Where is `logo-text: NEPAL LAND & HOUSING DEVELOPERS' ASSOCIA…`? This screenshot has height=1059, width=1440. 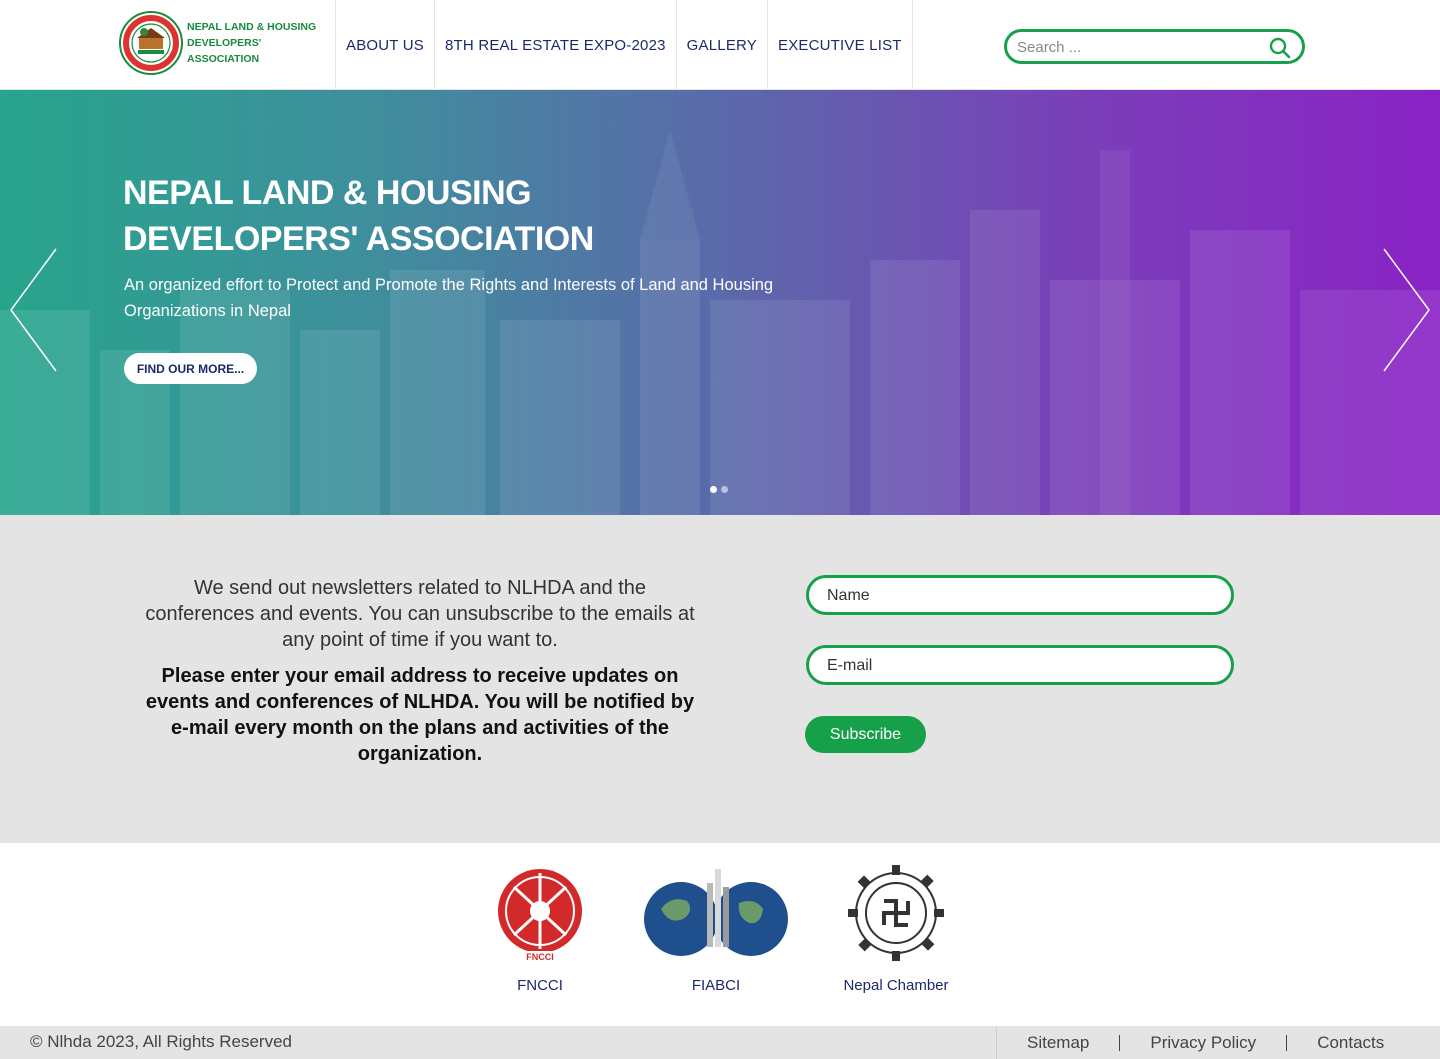 logo-text: NEPAL LAND & HOUSING DEVELOPERS' ASSOCIA… is located at coordinates (252, 43).